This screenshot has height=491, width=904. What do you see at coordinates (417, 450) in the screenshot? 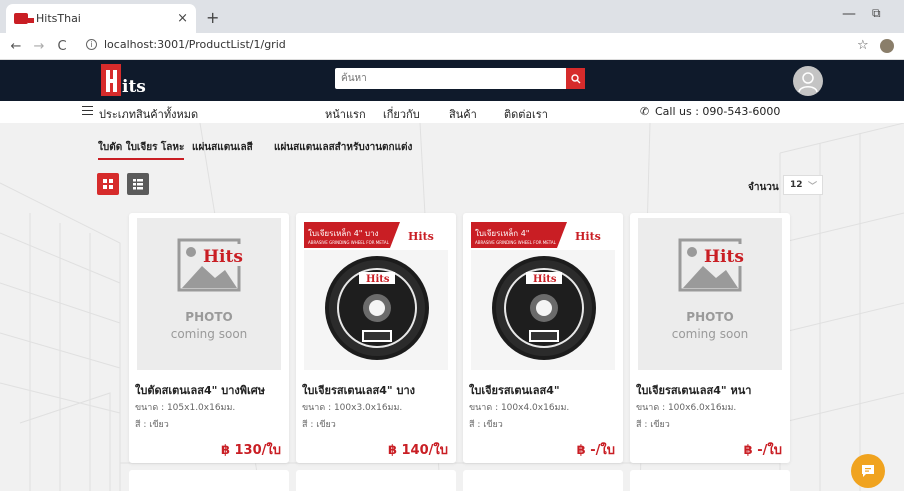
I see `product-price: ฿ 140/ใบ` at bounding box center [417, 450].